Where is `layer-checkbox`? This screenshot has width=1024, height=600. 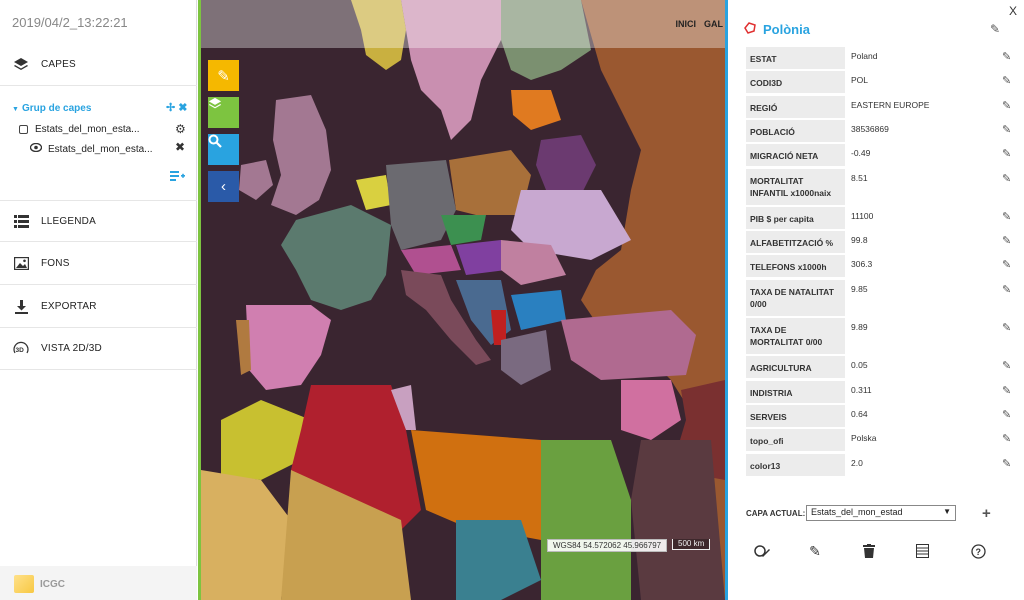
layer-checkbox is located at coordinates (23, 129).